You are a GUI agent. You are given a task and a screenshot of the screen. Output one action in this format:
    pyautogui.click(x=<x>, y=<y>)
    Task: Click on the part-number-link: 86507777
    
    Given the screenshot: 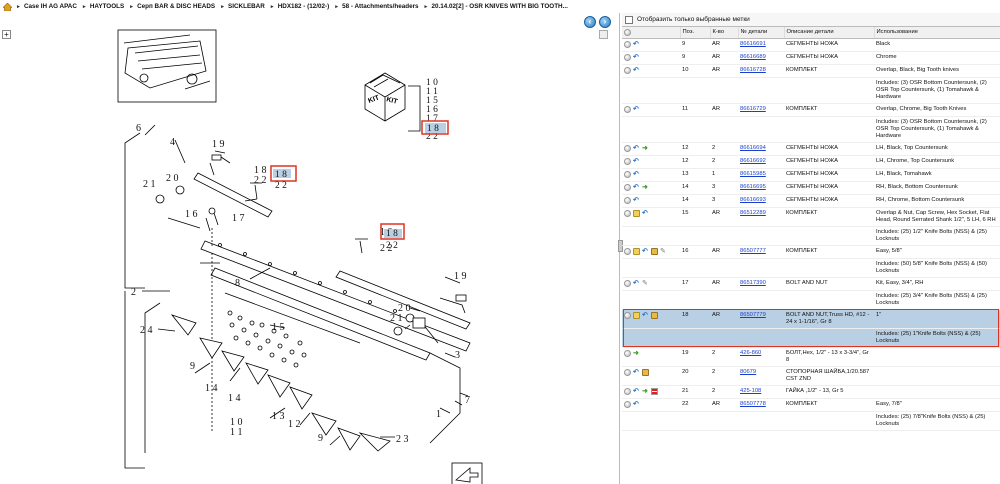 What is the action you would take?
    pyautogui.click(x=753, y=251)
    